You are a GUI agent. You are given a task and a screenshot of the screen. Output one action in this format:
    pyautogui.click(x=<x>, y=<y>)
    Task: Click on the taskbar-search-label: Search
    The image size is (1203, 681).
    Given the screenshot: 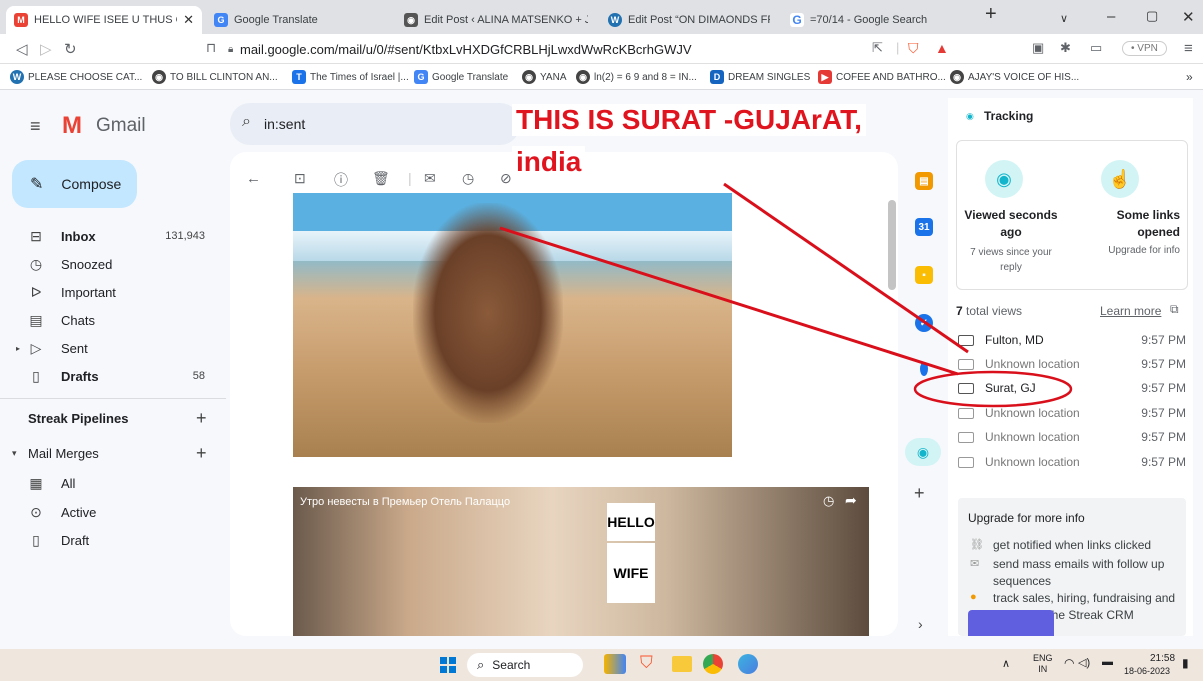 What is the action you would take?
    pyautogui.click(x=511, y=665)
    